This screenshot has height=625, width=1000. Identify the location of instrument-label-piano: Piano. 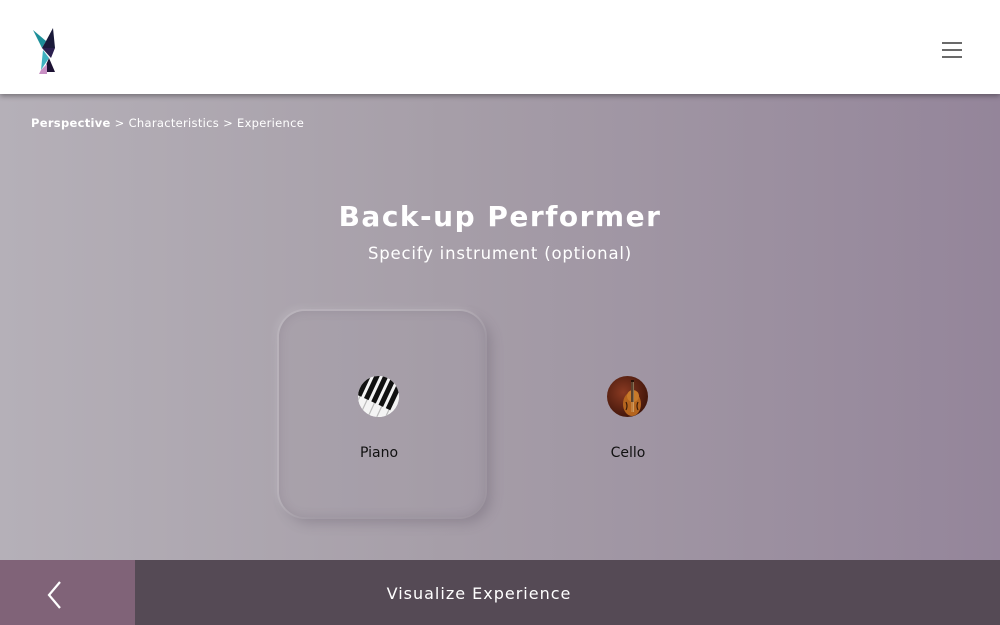
(379, 453).